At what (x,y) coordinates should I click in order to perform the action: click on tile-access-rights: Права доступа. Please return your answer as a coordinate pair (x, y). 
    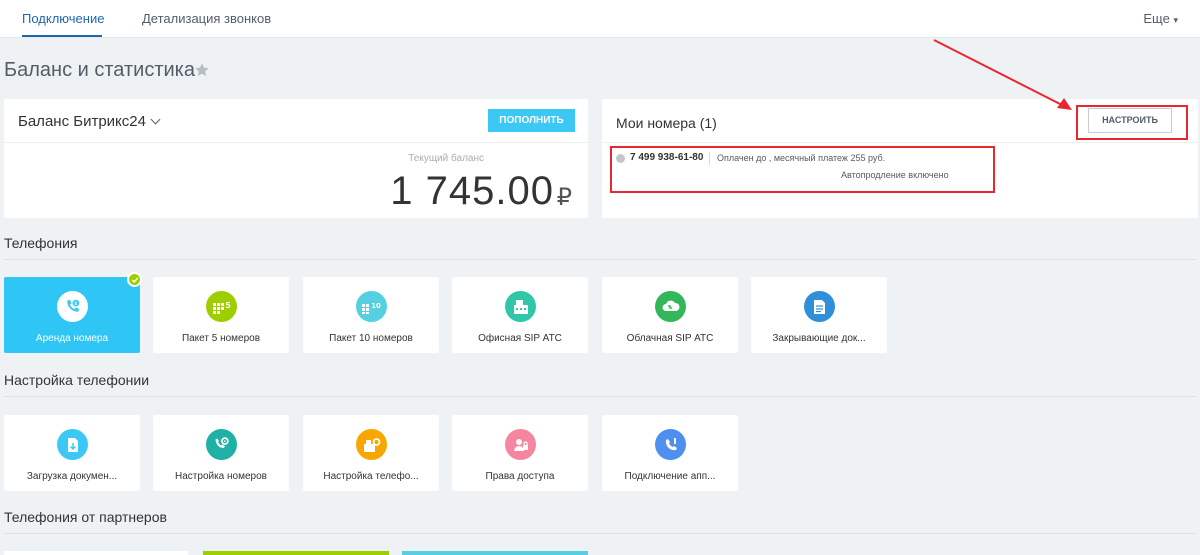
    Looking at the image, I should click on (520, 453).